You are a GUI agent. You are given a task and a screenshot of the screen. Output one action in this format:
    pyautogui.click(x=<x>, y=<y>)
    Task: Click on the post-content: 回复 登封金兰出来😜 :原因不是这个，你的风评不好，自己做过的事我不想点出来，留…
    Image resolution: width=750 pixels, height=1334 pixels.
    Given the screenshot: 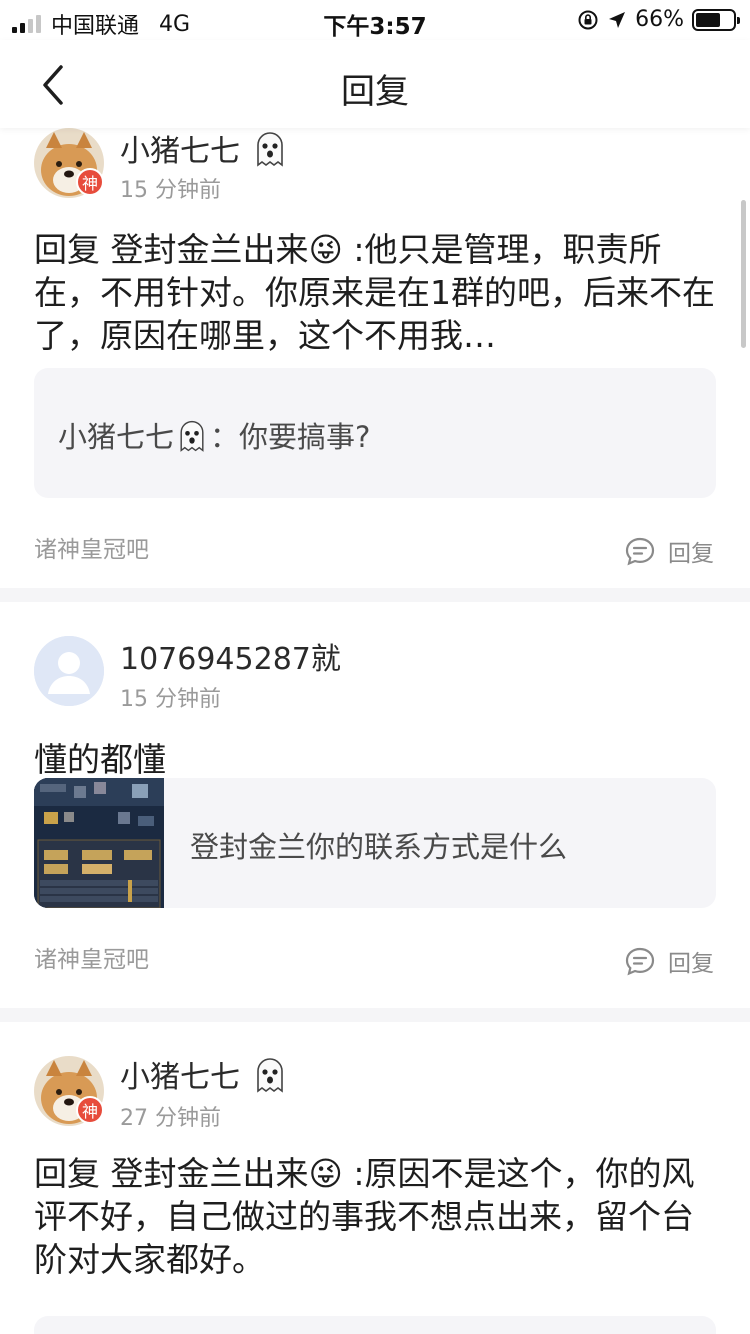 What is the action you would take?
    pyautogui.click(x=375, y=1216)
    